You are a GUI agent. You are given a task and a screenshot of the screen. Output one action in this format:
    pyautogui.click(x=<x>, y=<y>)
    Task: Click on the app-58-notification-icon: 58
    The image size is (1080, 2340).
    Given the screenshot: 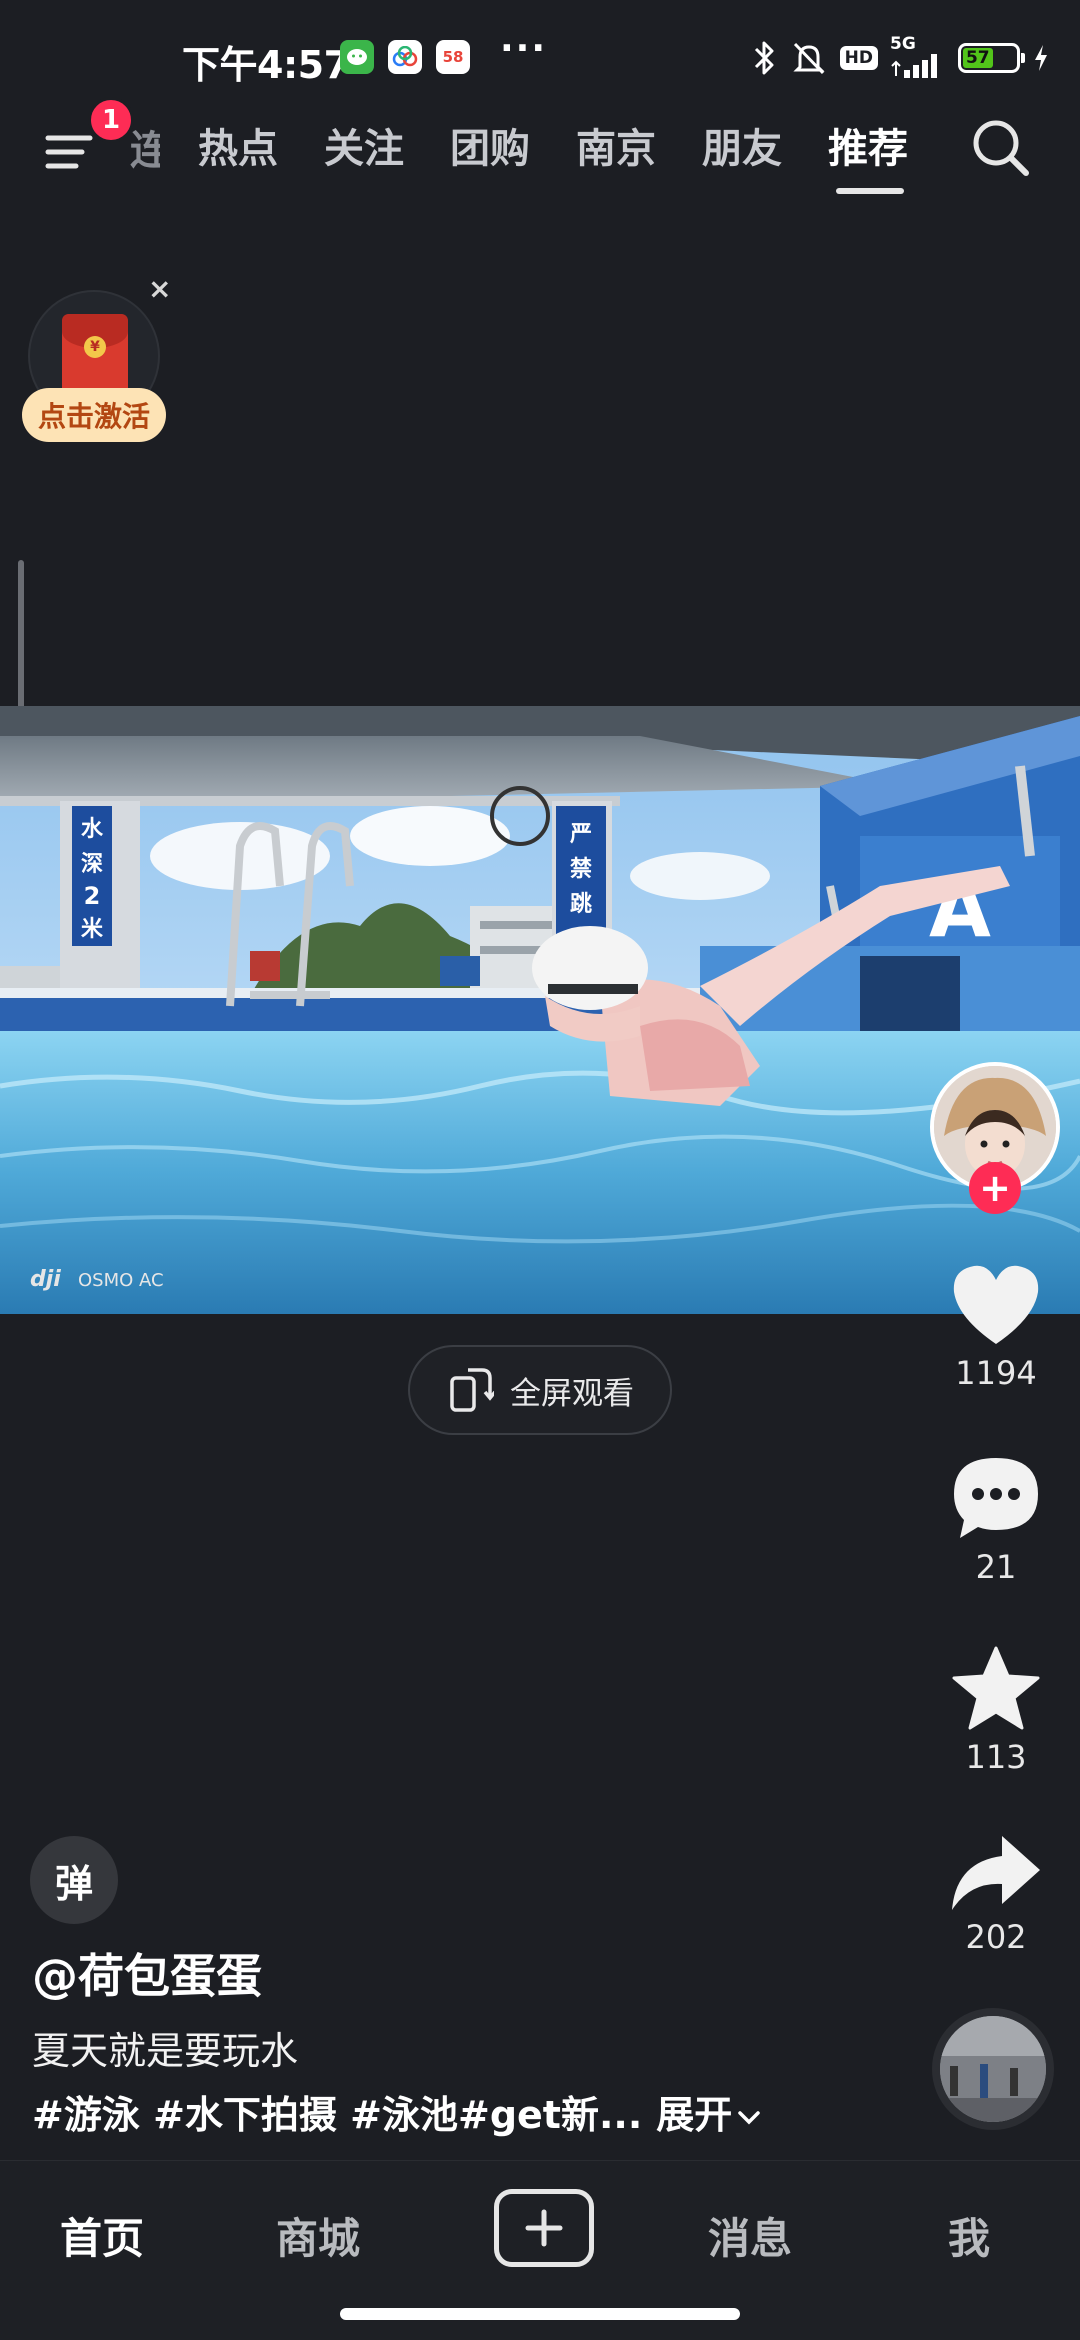 What is the action you would take?
    pyautogui.click(x=453, y=57)
    